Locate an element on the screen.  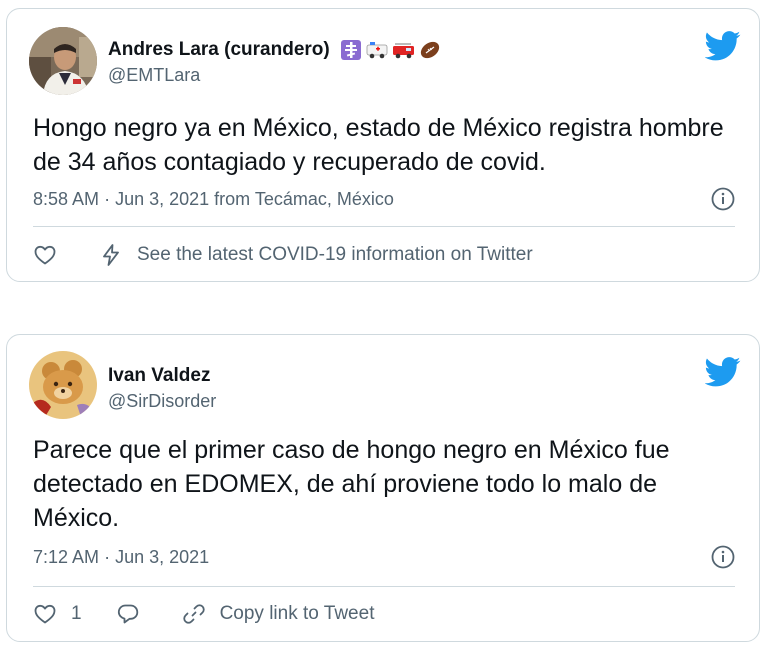
tweet-meta: 7:12 AM · Jun 3, 2021 is located at coordinates (121, 557).